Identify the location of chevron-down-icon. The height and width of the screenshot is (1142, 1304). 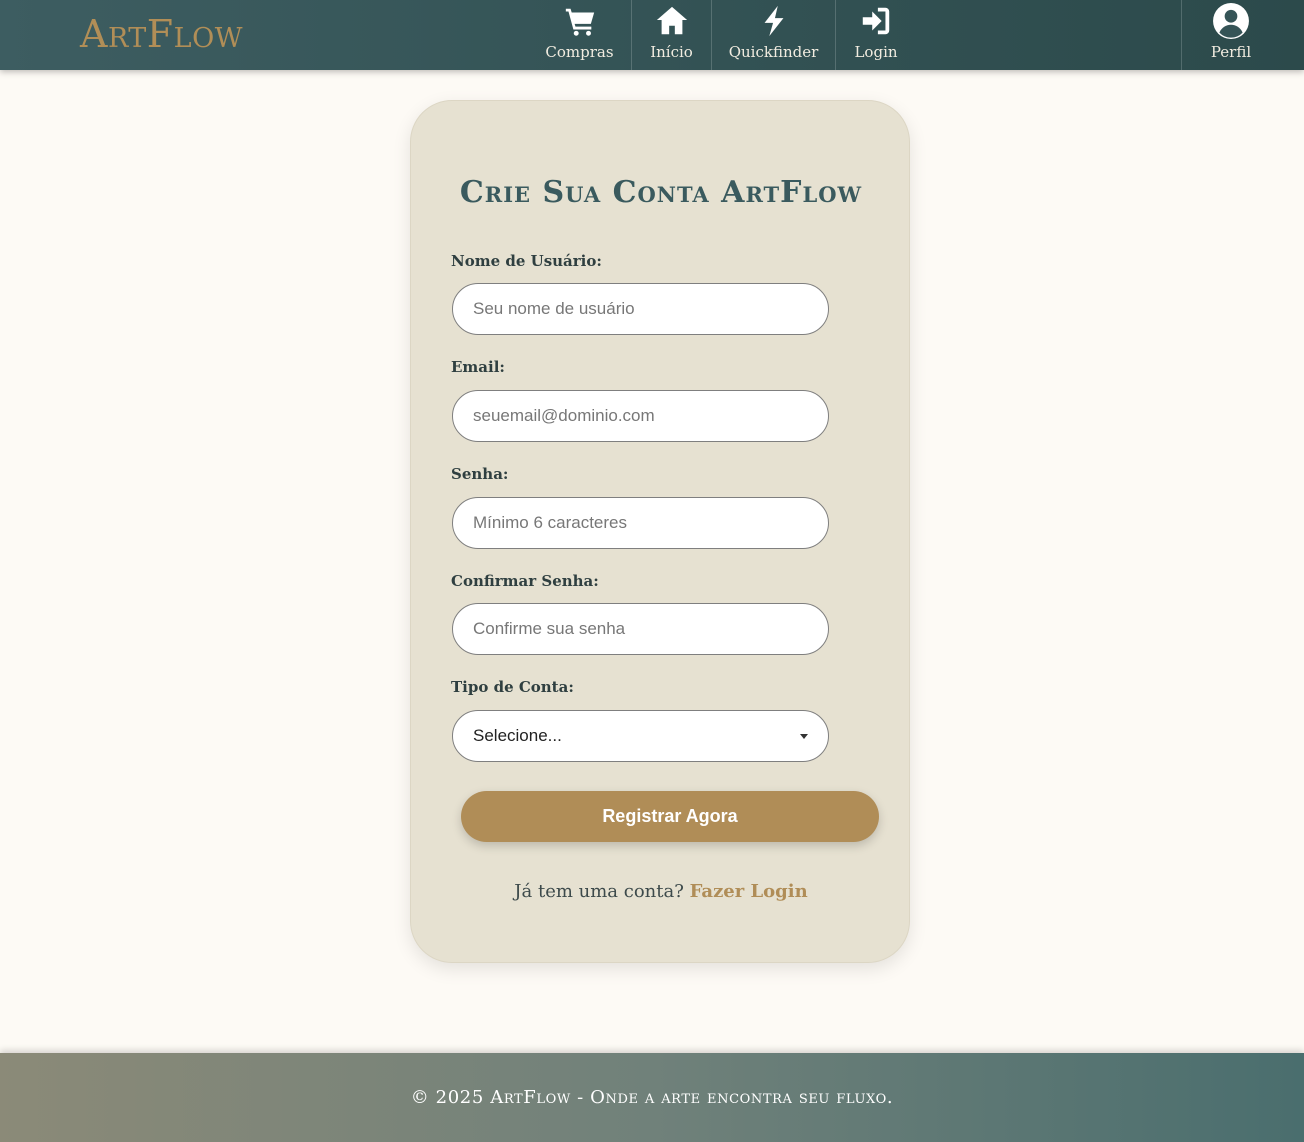
(804, 736).